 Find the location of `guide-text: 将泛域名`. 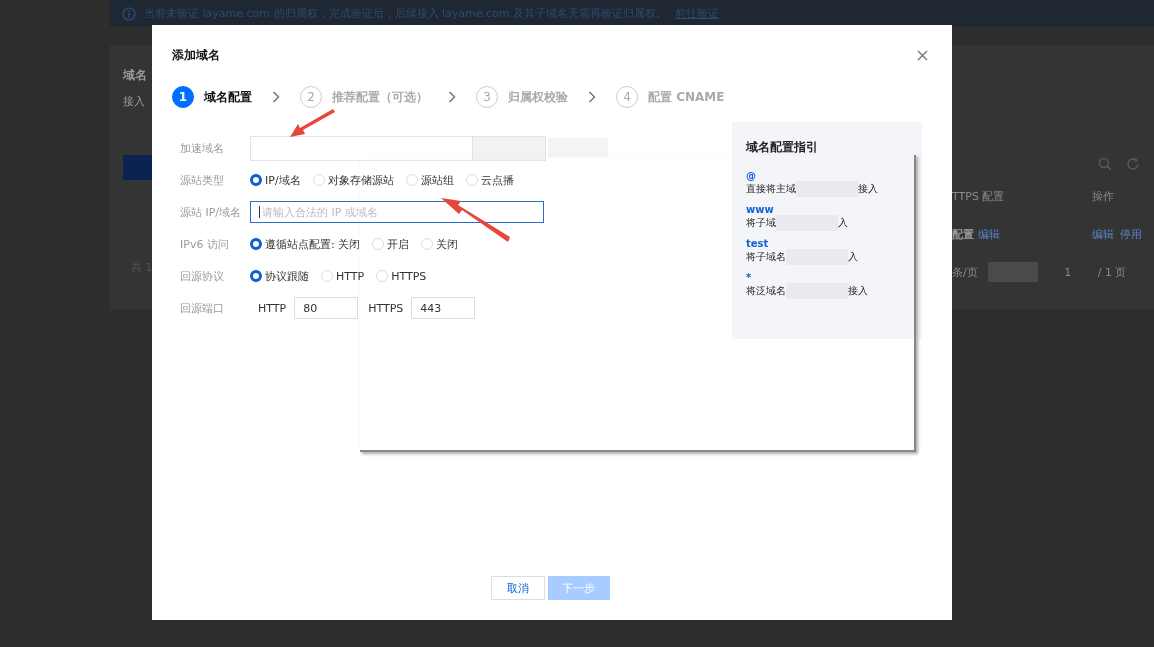

guide-text: 将泛域名 is located at coordinates (766, 291).